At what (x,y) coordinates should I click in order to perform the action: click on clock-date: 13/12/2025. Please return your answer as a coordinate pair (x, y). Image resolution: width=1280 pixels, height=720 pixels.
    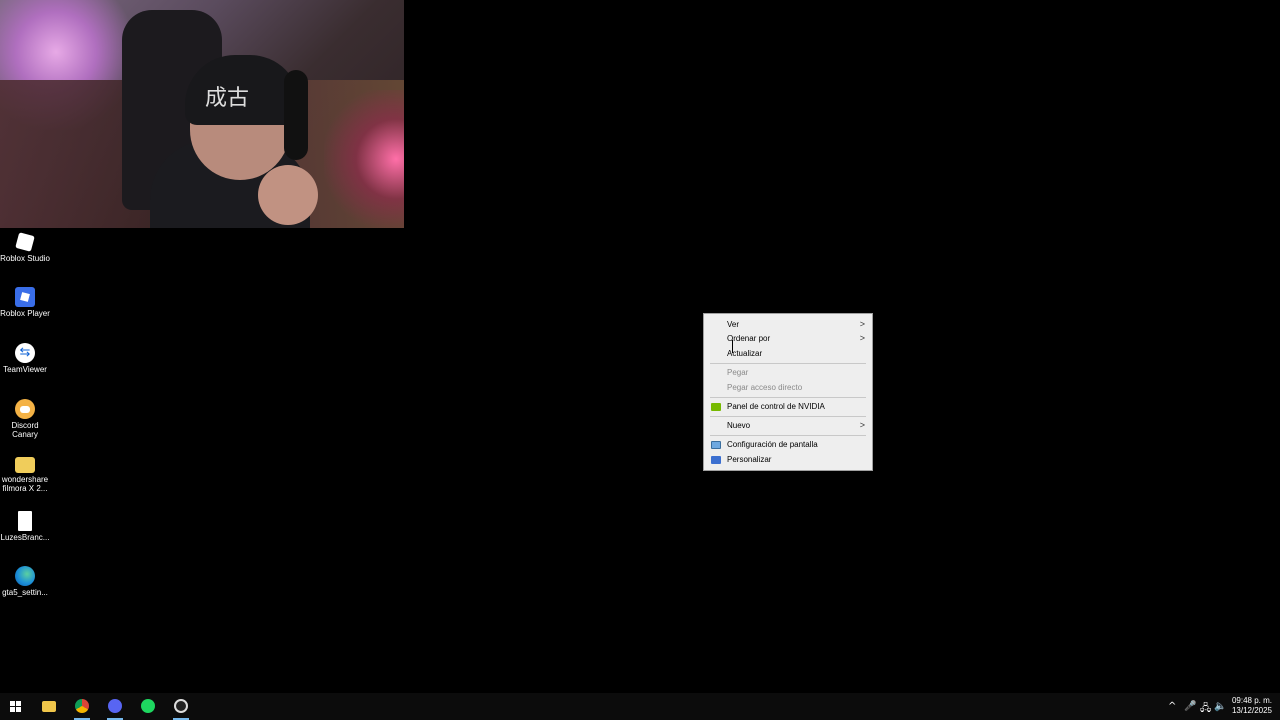
    Looking at the image, I should click on (1251, 710).